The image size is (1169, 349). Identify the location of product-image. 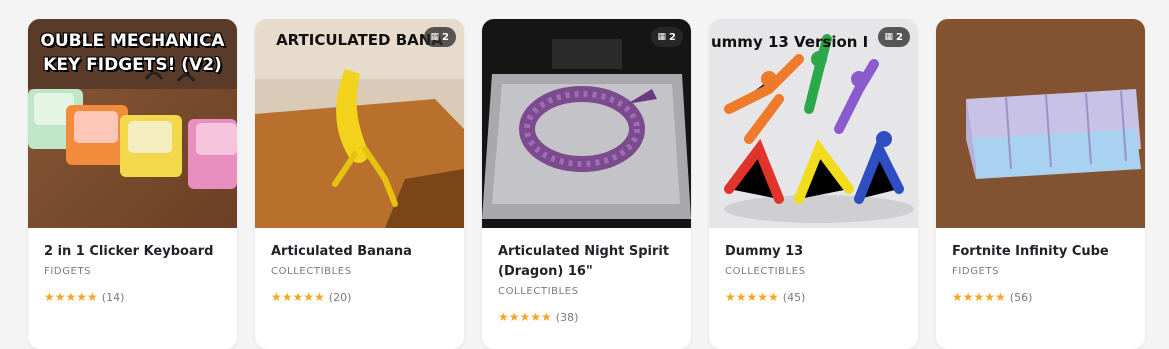
(1040, 123).